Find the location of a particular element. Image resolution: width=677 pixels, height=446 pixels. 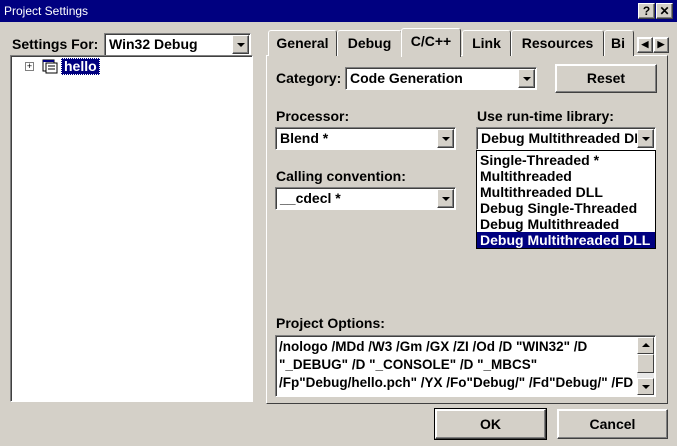

tab-cpp: C/C++ is located at coordinates (431, 42).